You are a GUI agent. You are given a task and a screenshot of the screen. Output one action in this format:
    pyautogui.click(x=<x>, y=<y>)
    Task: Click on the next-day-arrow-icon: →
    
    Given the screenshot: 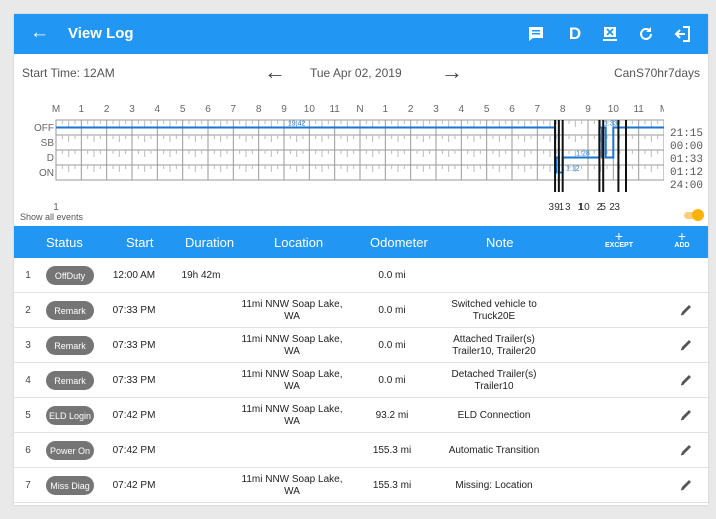 What is the action you would take?
    pyautogui.click(x=452, y=72)
    